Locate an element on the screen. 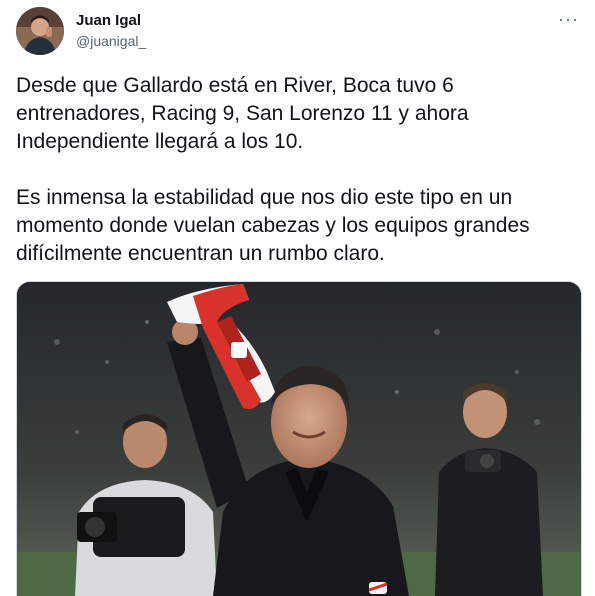 This screenshot has width=595, height=596. author-name: Juan Igal is located at coordinates (108, 20).